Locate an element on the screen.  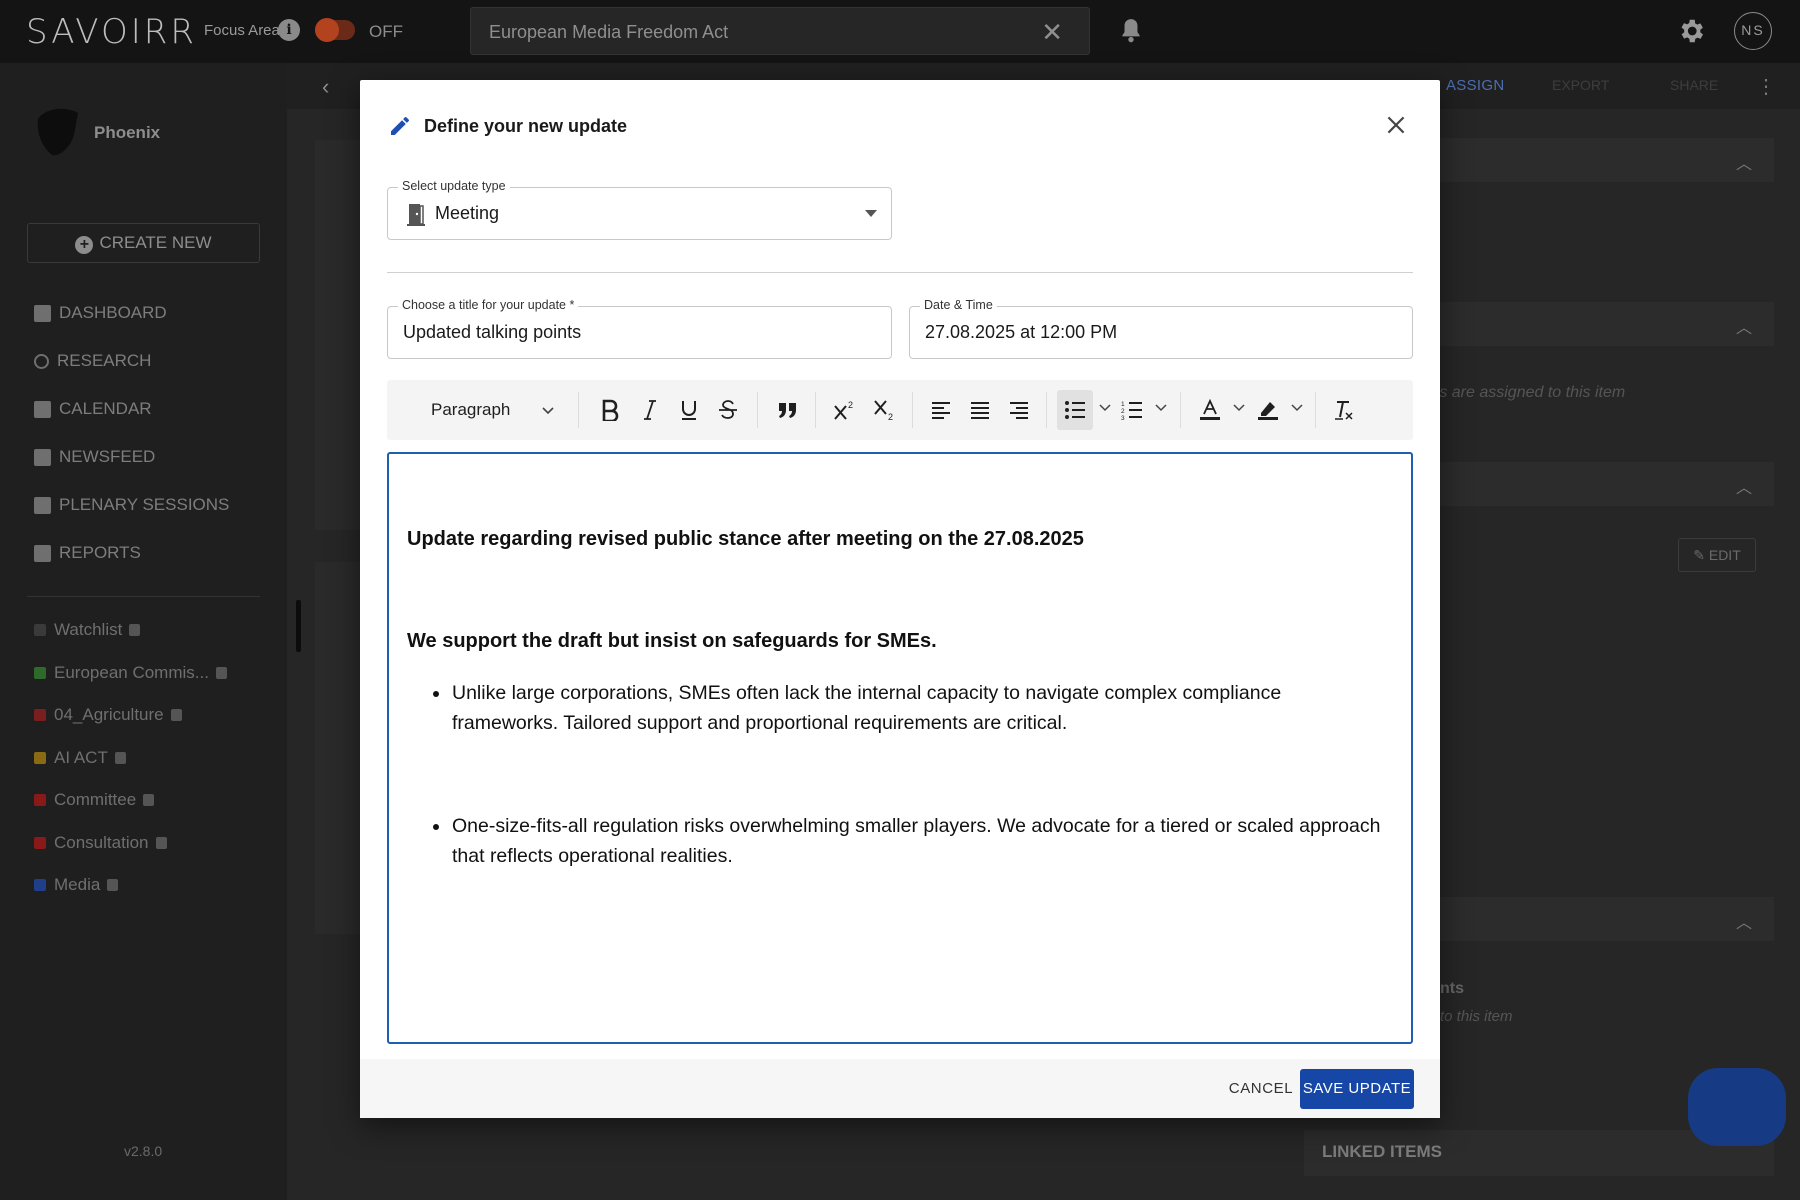
superscript-icon: 2 is located at coordinates (843, 410).